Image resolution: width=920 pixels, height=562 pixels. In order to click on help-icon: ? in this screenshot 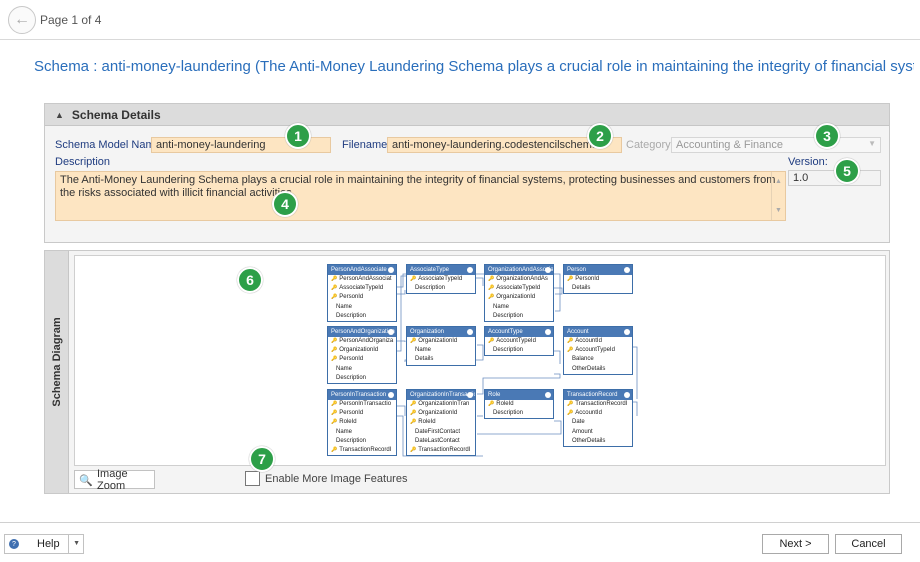, I will do `click(14, 544)`.